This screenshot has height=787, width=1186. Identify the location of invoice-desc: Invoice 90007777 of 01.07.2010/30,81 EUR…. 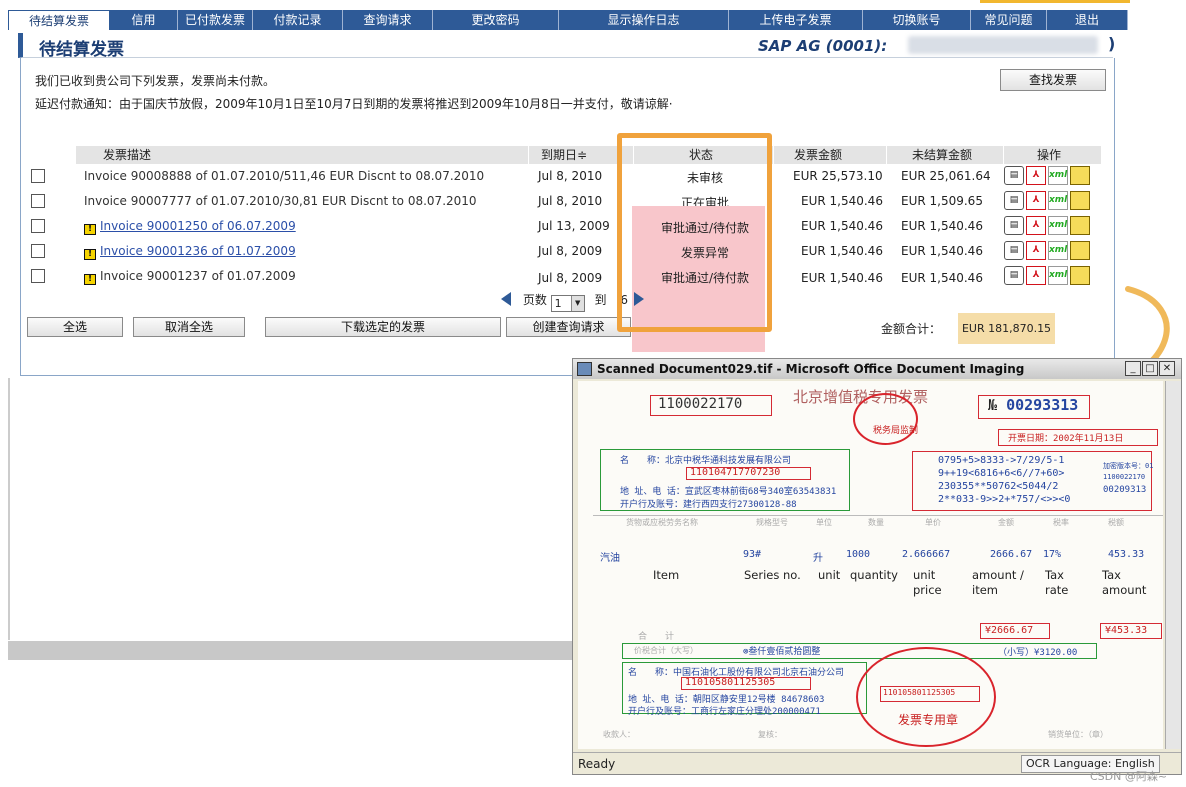
(280, 201).